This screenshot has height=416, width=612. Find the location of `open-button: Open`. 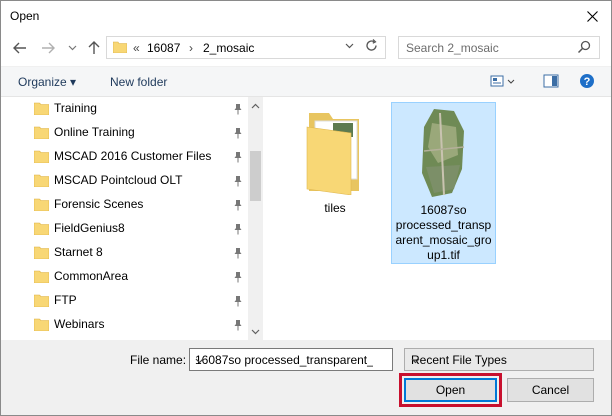

open-button: Open is located at coordinates (450, 390).